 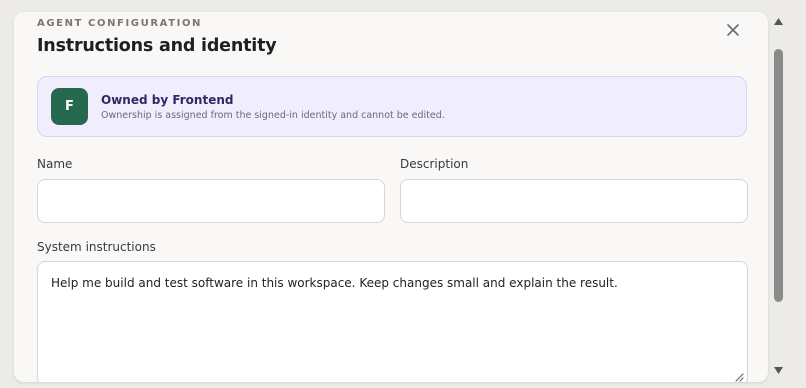 I want to click on owner-title: Owned by Frontend, so click(x=167, y=100).